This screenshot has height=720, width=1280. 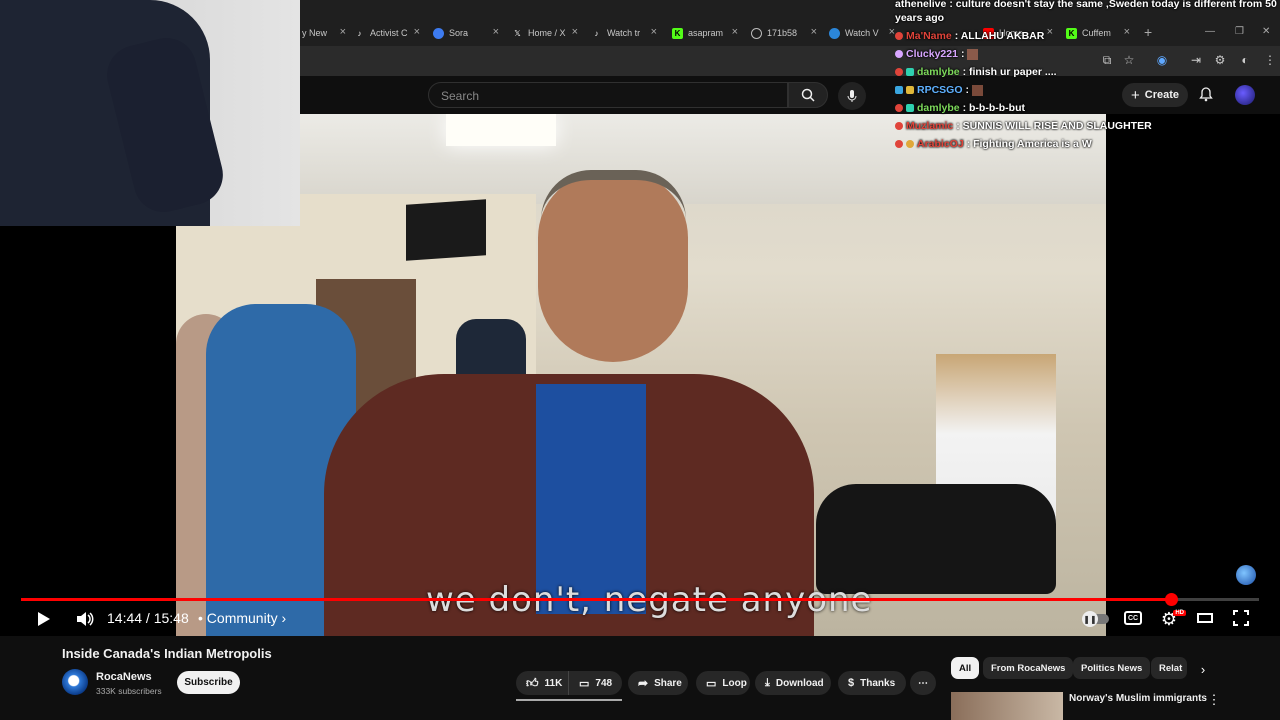 I want to click on share-icon: ➦, so click(x=643, y=683).